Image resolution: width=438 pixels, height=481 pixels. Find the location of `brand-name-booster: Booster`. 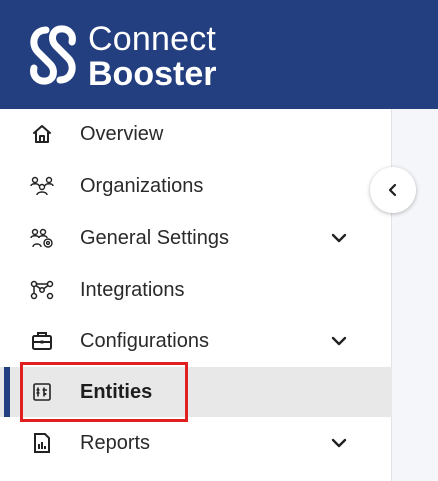

brand-name-booster: Booster is located at coordinates (152, 74).